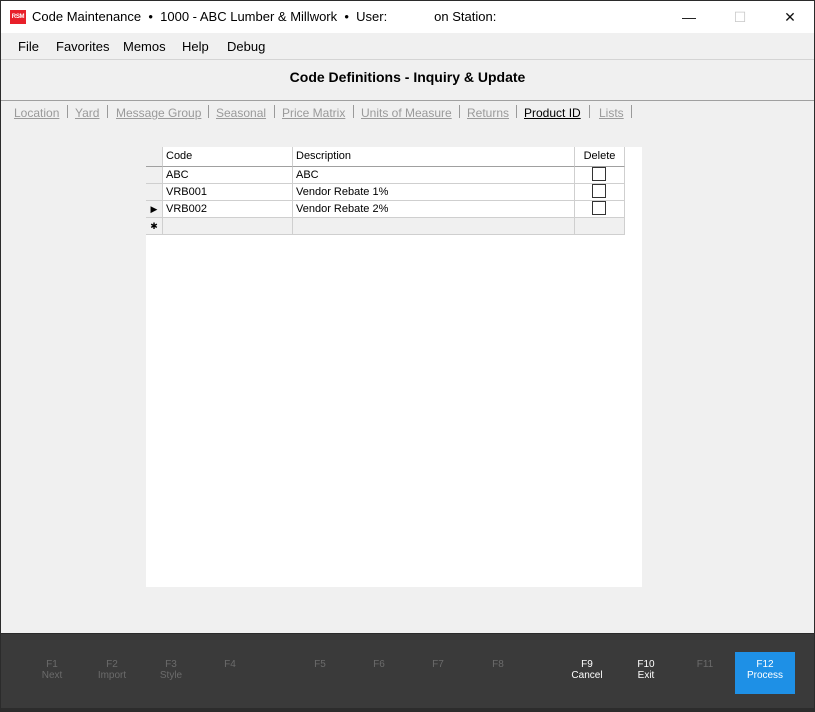 The height and width of the screenshot is (712, 815). I want to click on tab-seasonal: Seasonal, so click(241, 113).